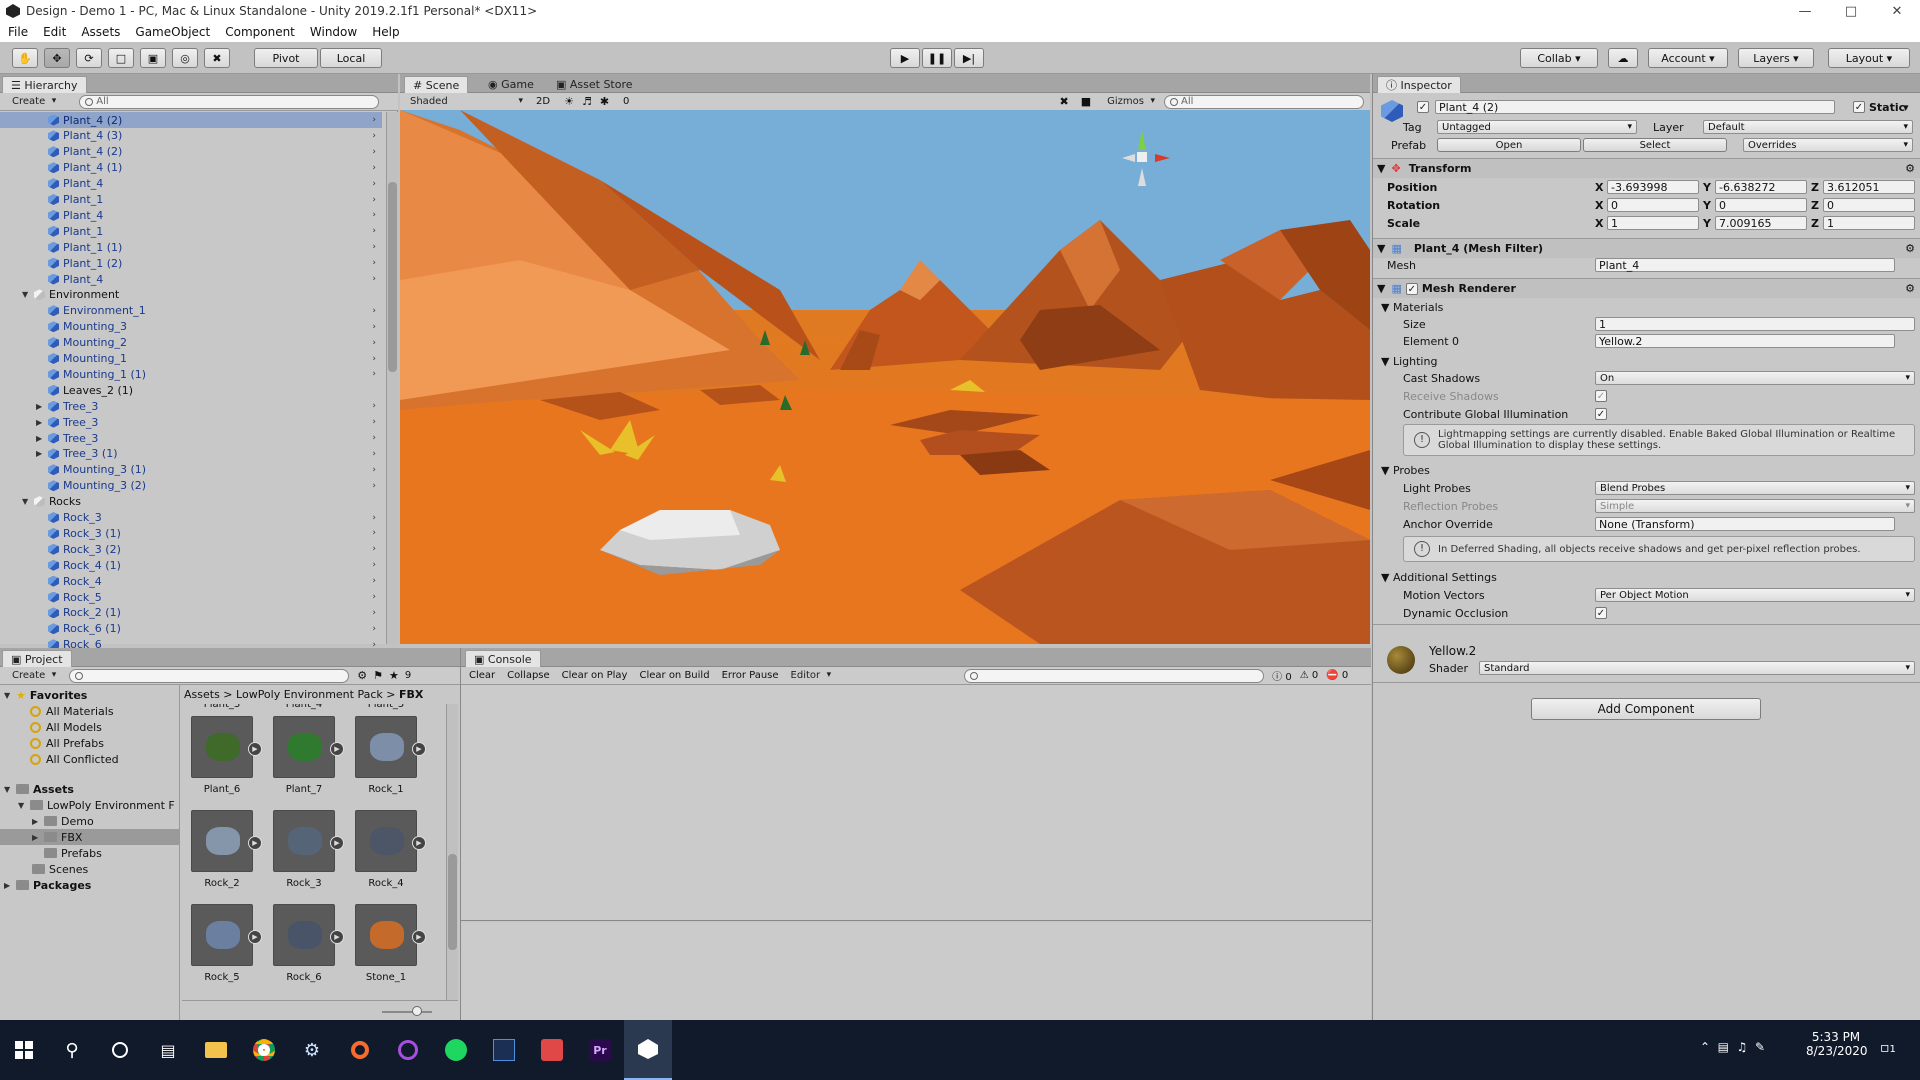 This screenshot has width=1920, height=1080. What do you see at coordinates (1837, 1044) in the screenshot?
I see `clock: 5:33 PM 8/23/2020` at bounding box center [1837, 1044].